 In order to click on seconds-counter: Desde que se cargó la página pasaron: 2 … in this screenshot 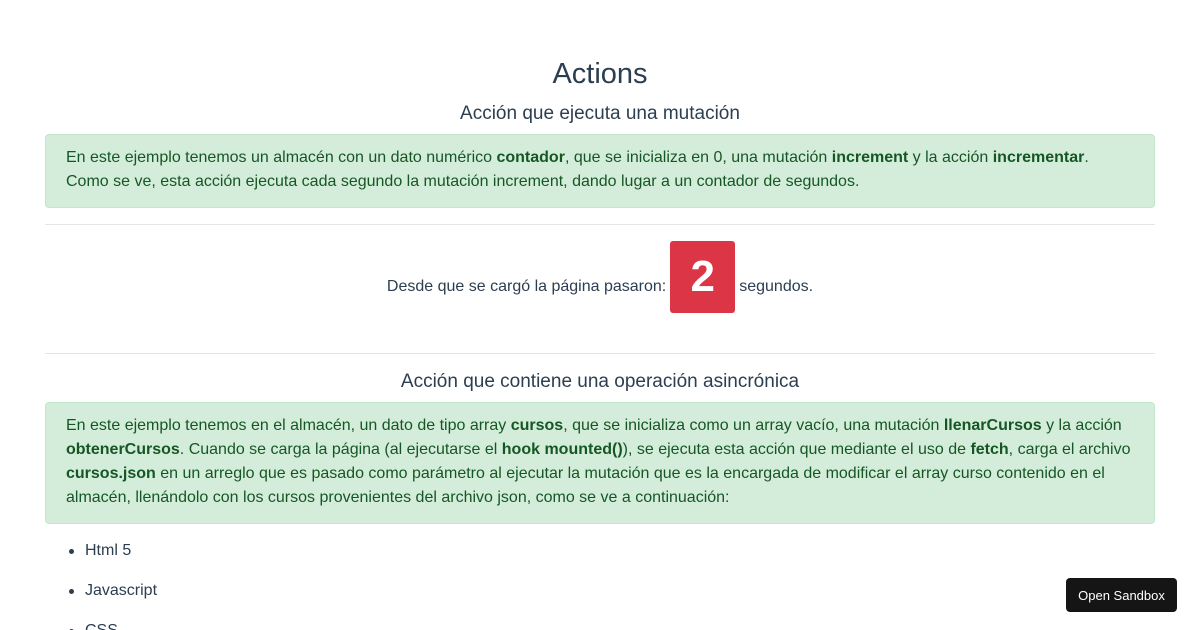, I will do `click(600, 277)`.